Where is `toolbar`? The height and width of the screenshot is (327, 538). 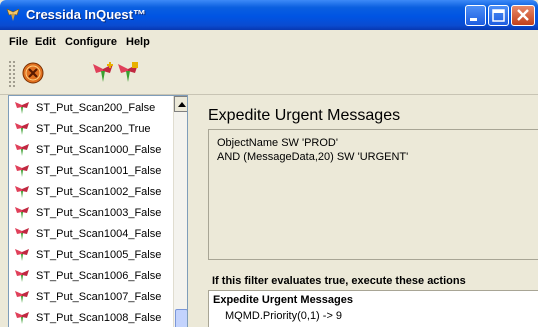 toolbar is located at coordinates (269, 74).